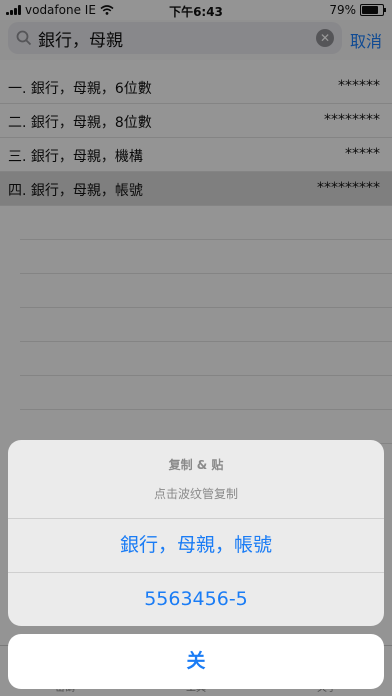 The image size is (392, 696). What do you see at coordinates (196, 465) in the screenshot?
I see `action-sheet-title: 复制 & 贴` at bounding box center [196, 465].